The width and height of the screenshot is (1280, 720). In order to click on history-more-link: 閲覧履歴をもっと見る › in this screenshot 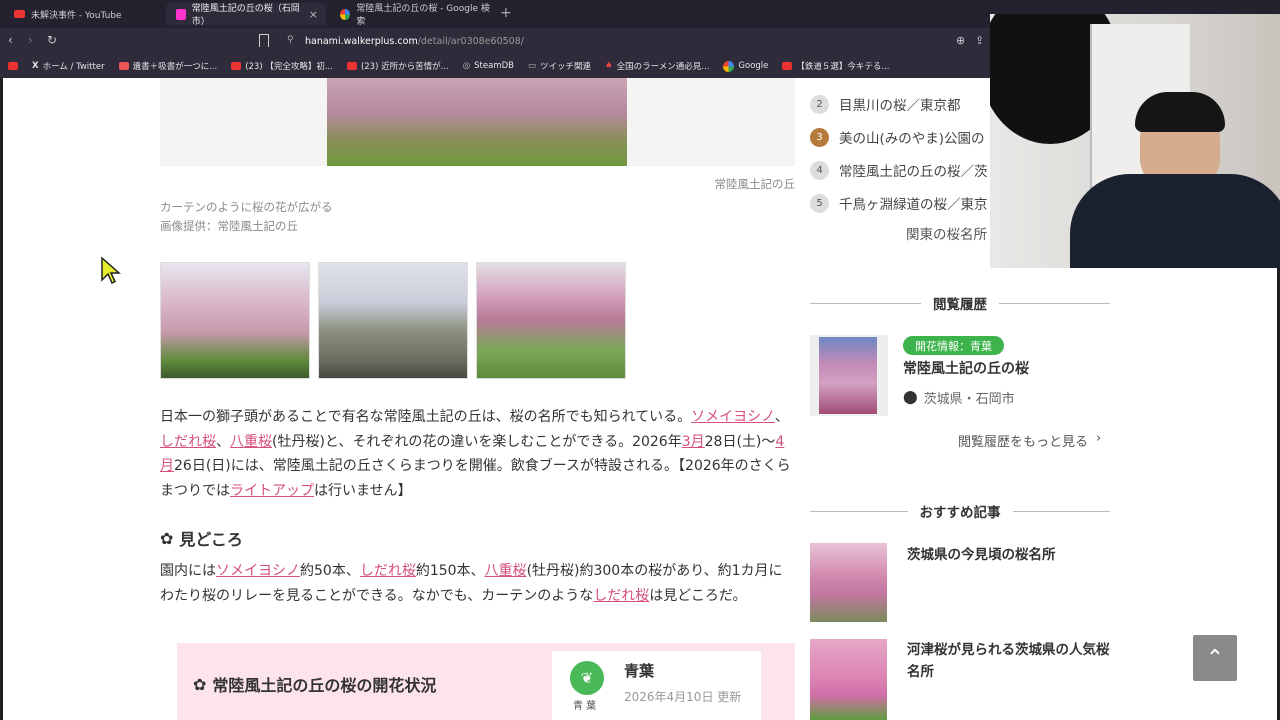, I will do `click(1029, 440)`.